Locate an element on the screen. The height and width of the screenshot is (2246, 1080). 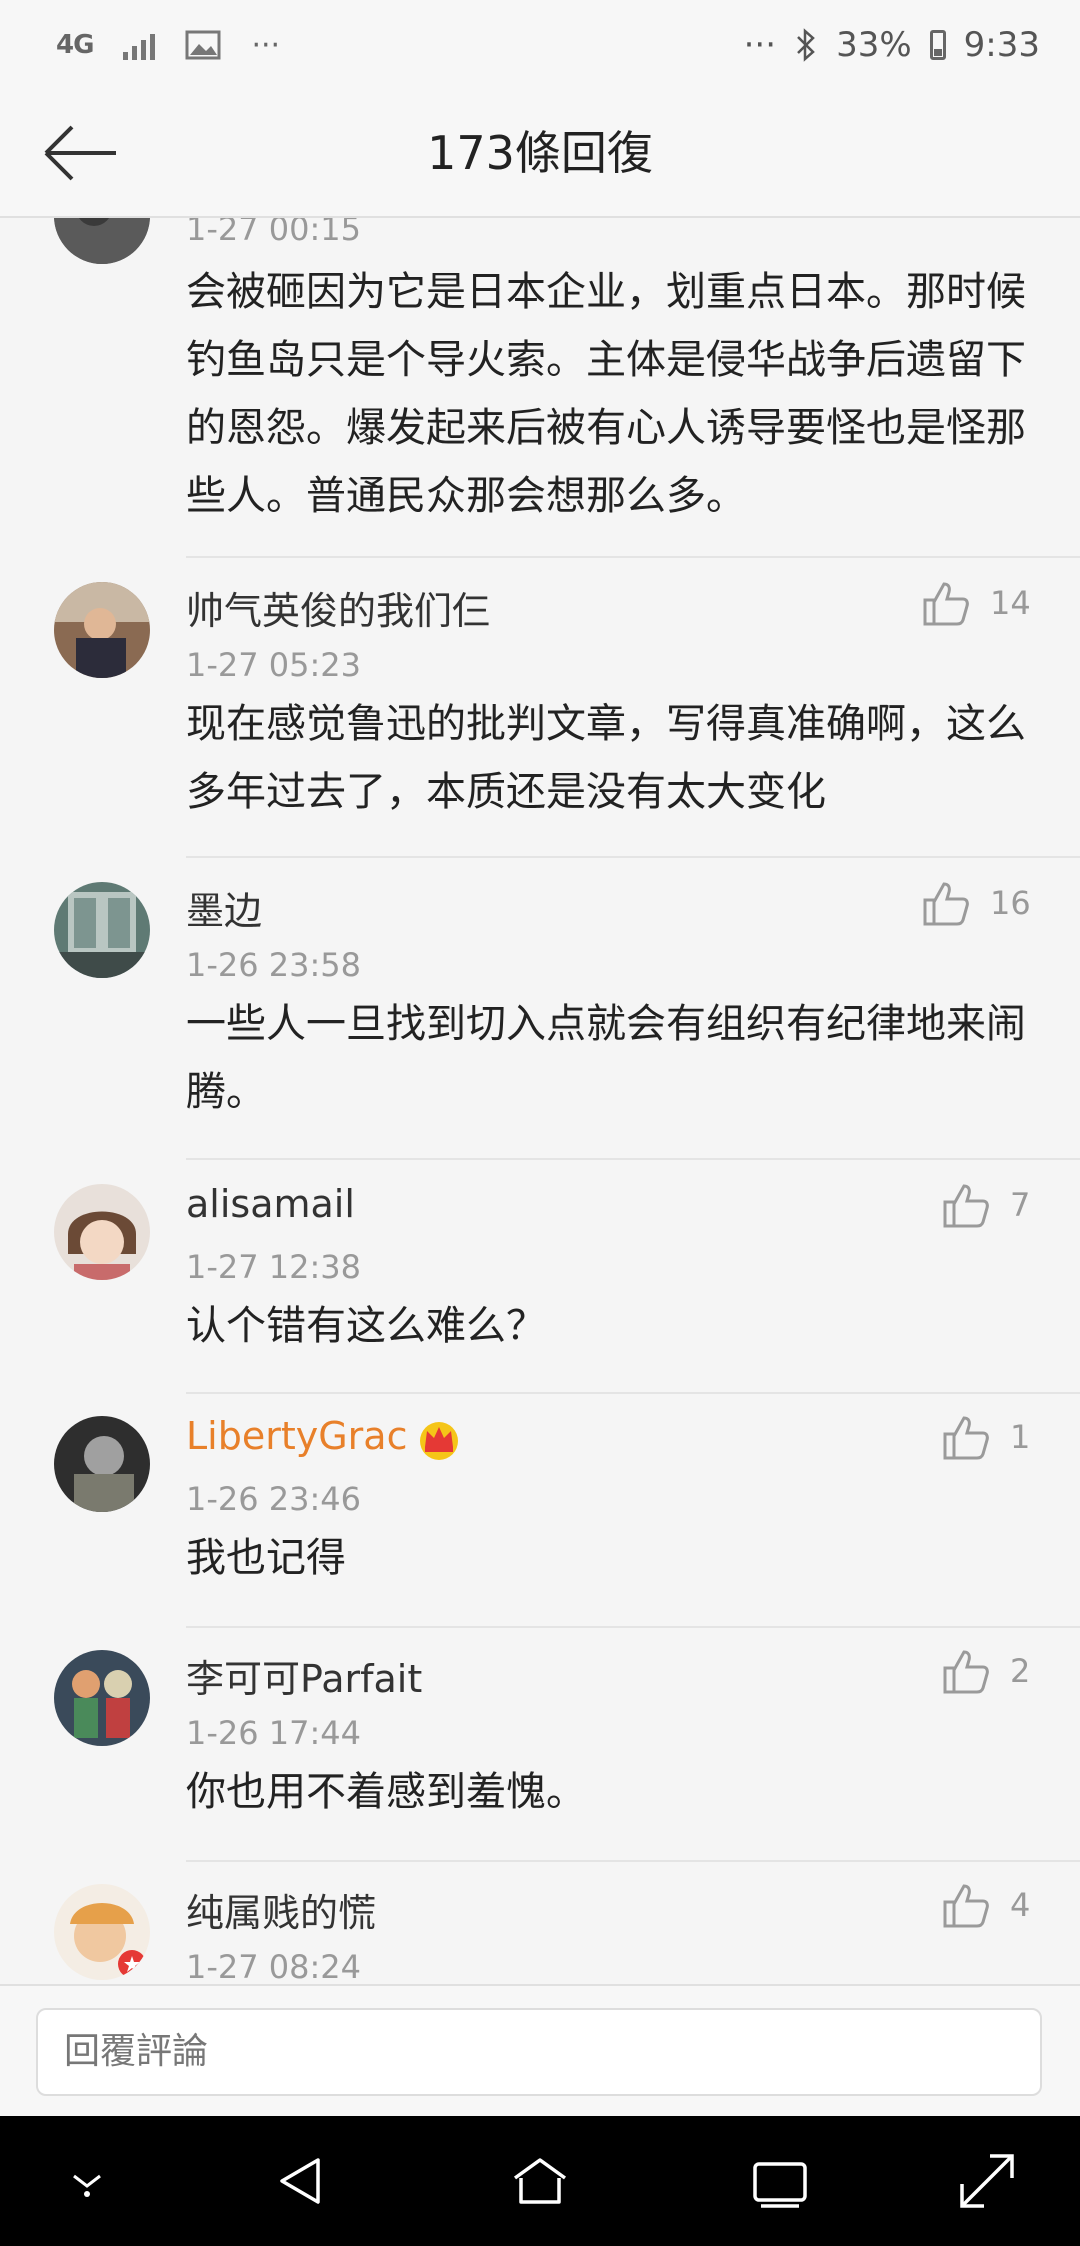
author-name: LibertyGrac is located at coordinates (297, 1436).